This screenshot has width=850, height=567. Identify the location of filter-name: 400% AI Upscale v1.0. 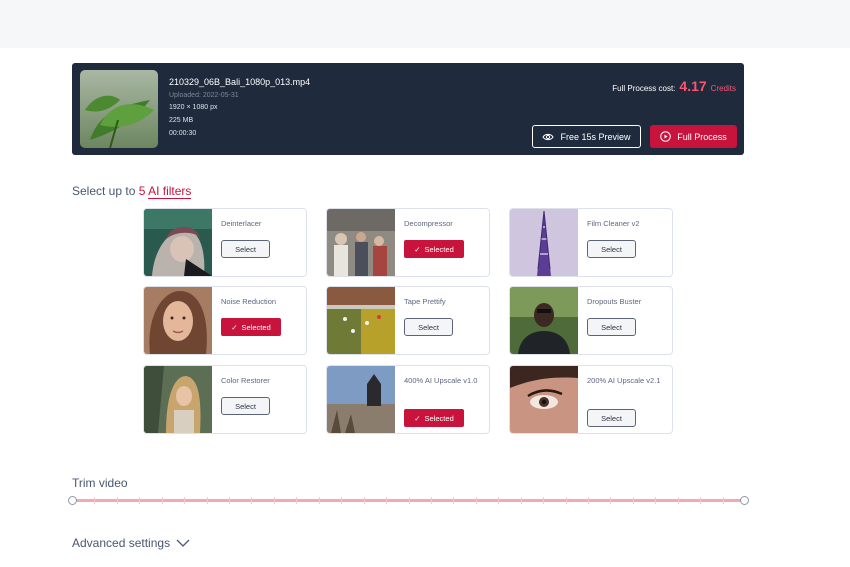
(441, 380).